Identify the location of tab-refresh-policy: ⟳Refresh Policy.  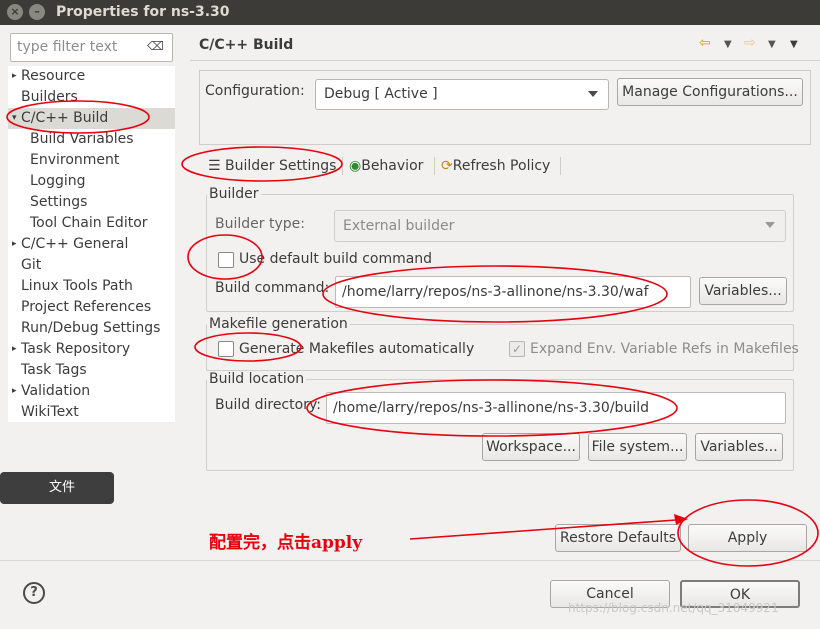
(495, 166).